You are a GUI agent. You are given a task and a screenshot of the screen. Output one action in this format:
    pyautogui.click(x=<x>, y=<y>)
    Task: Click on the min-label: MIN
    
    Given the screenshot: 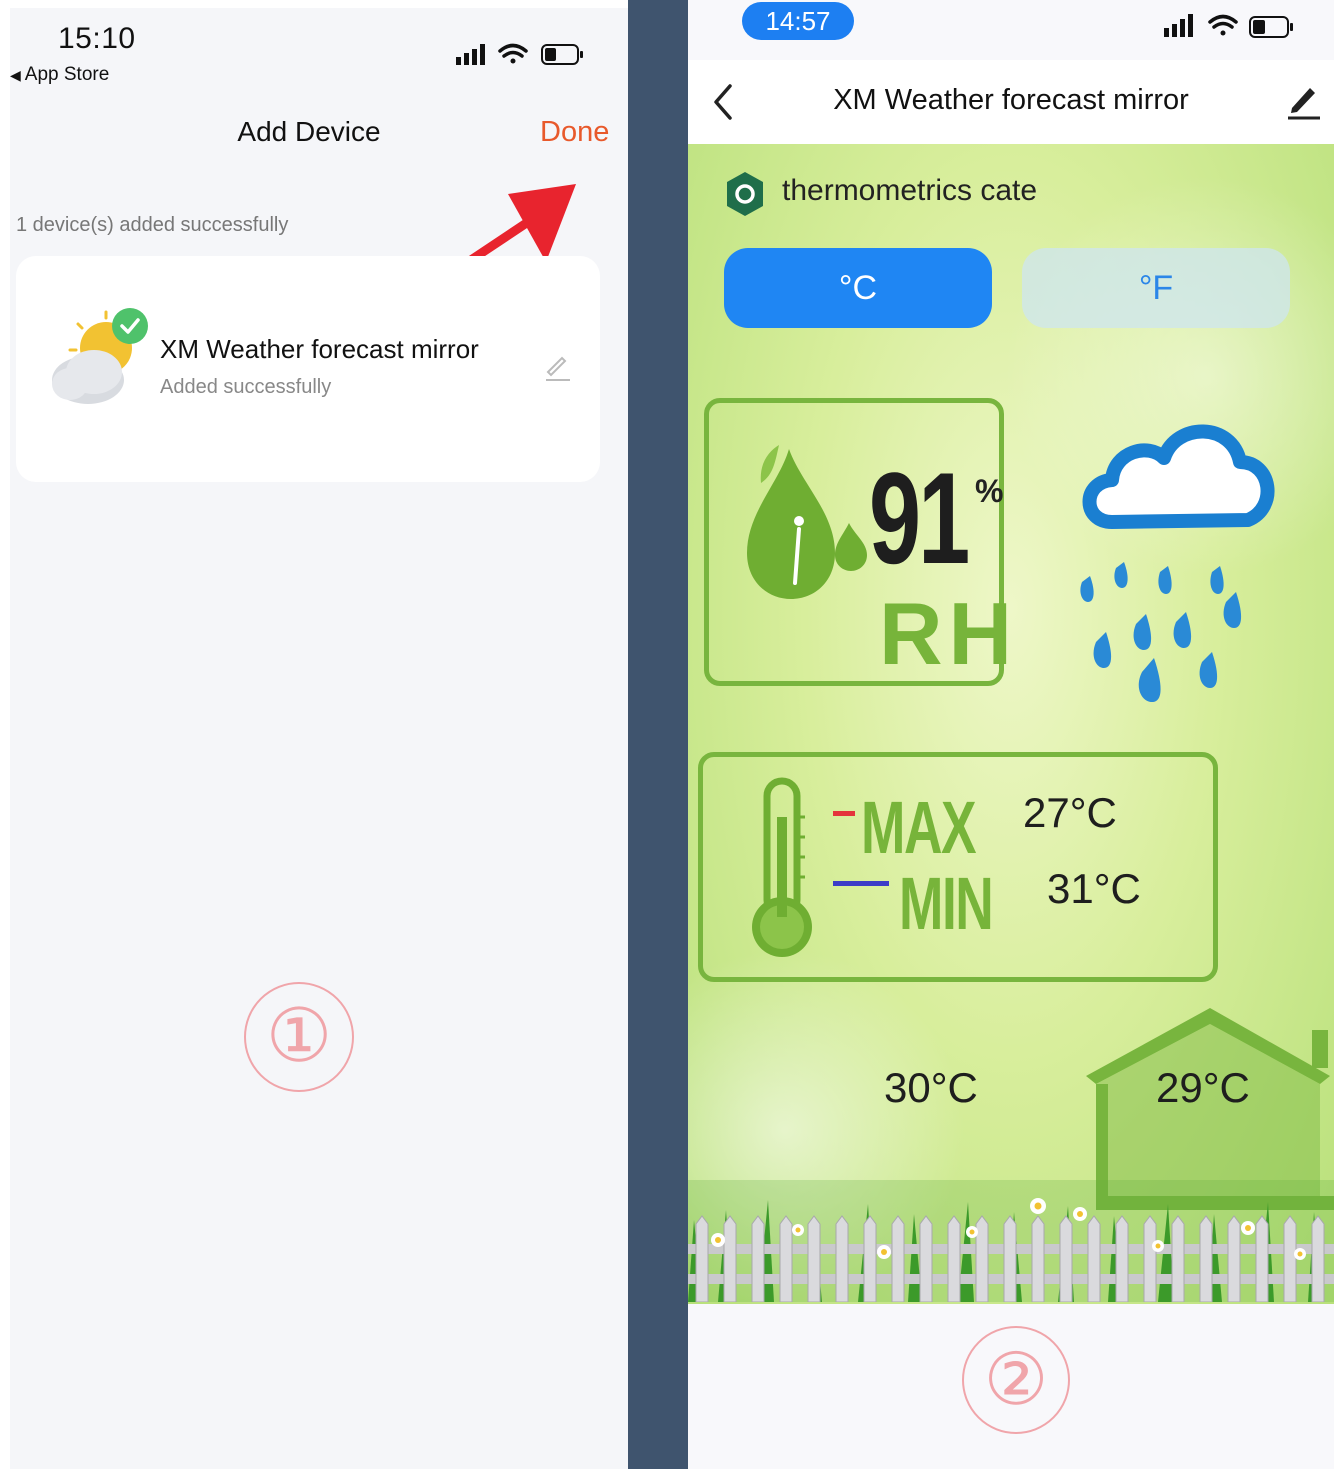 What is the action you would take?
    pyautogui.click(x=946, y=903)
    